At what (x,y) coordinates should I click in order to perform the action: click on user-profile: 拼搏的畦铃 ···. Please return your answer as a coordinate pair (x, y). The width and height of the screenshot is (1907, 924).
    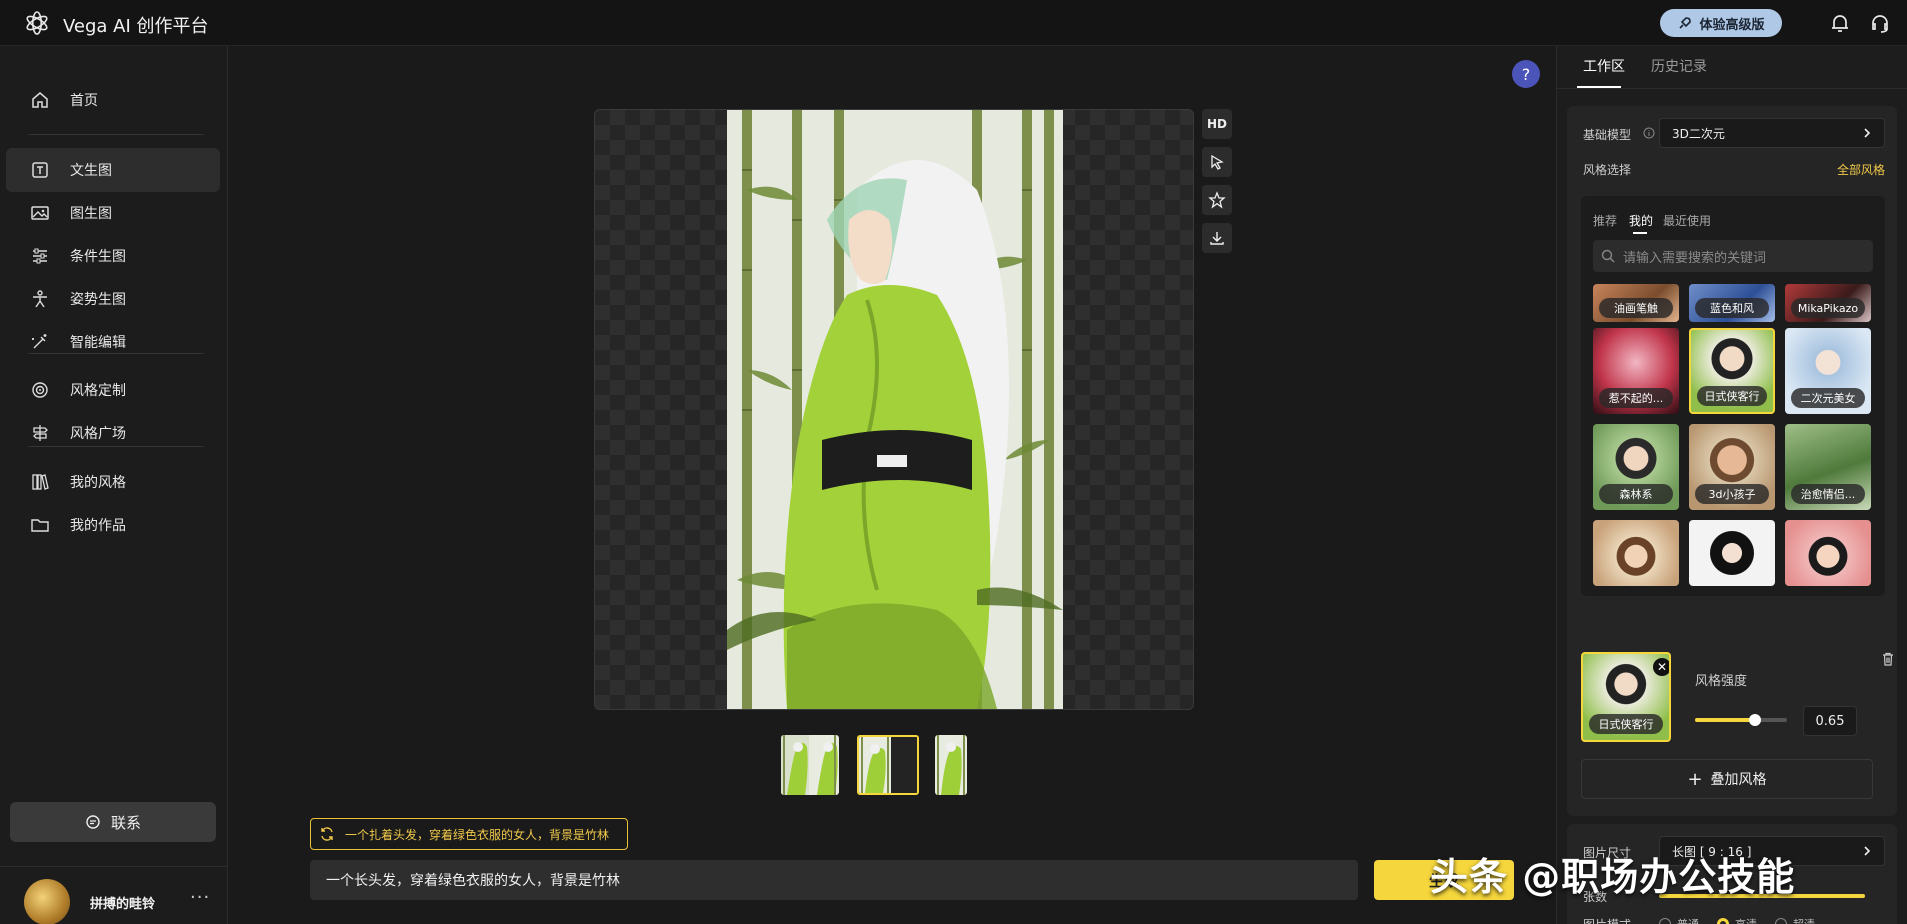
    Looking at the image, I should click on (114, 895).